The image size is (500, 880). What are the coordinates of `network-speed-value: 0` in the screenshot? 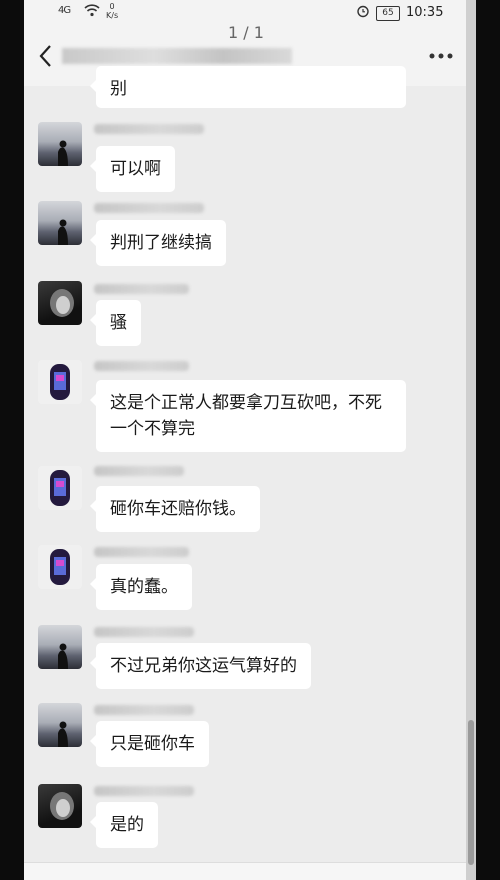 It's located at (112, 6).